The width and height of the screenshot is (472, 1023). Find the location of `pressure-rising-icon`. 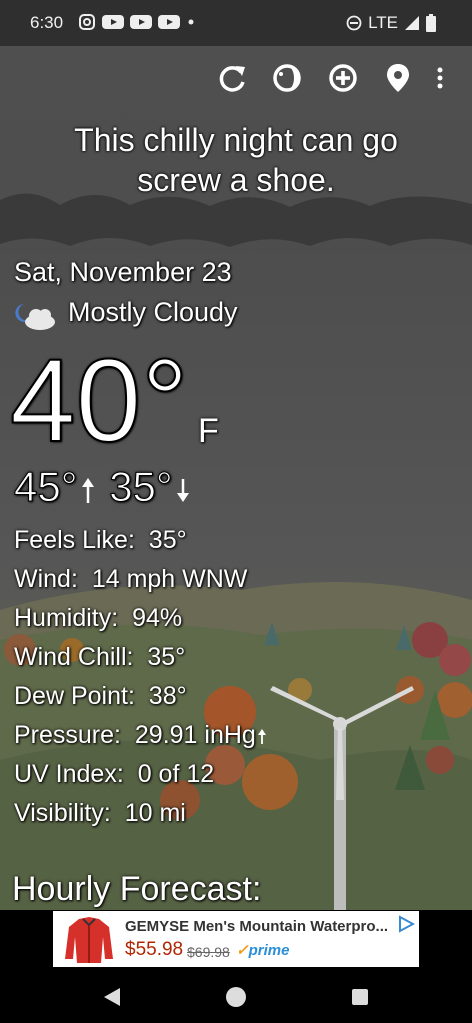

pressure-rising-icon is located at coordinates (261, 736).